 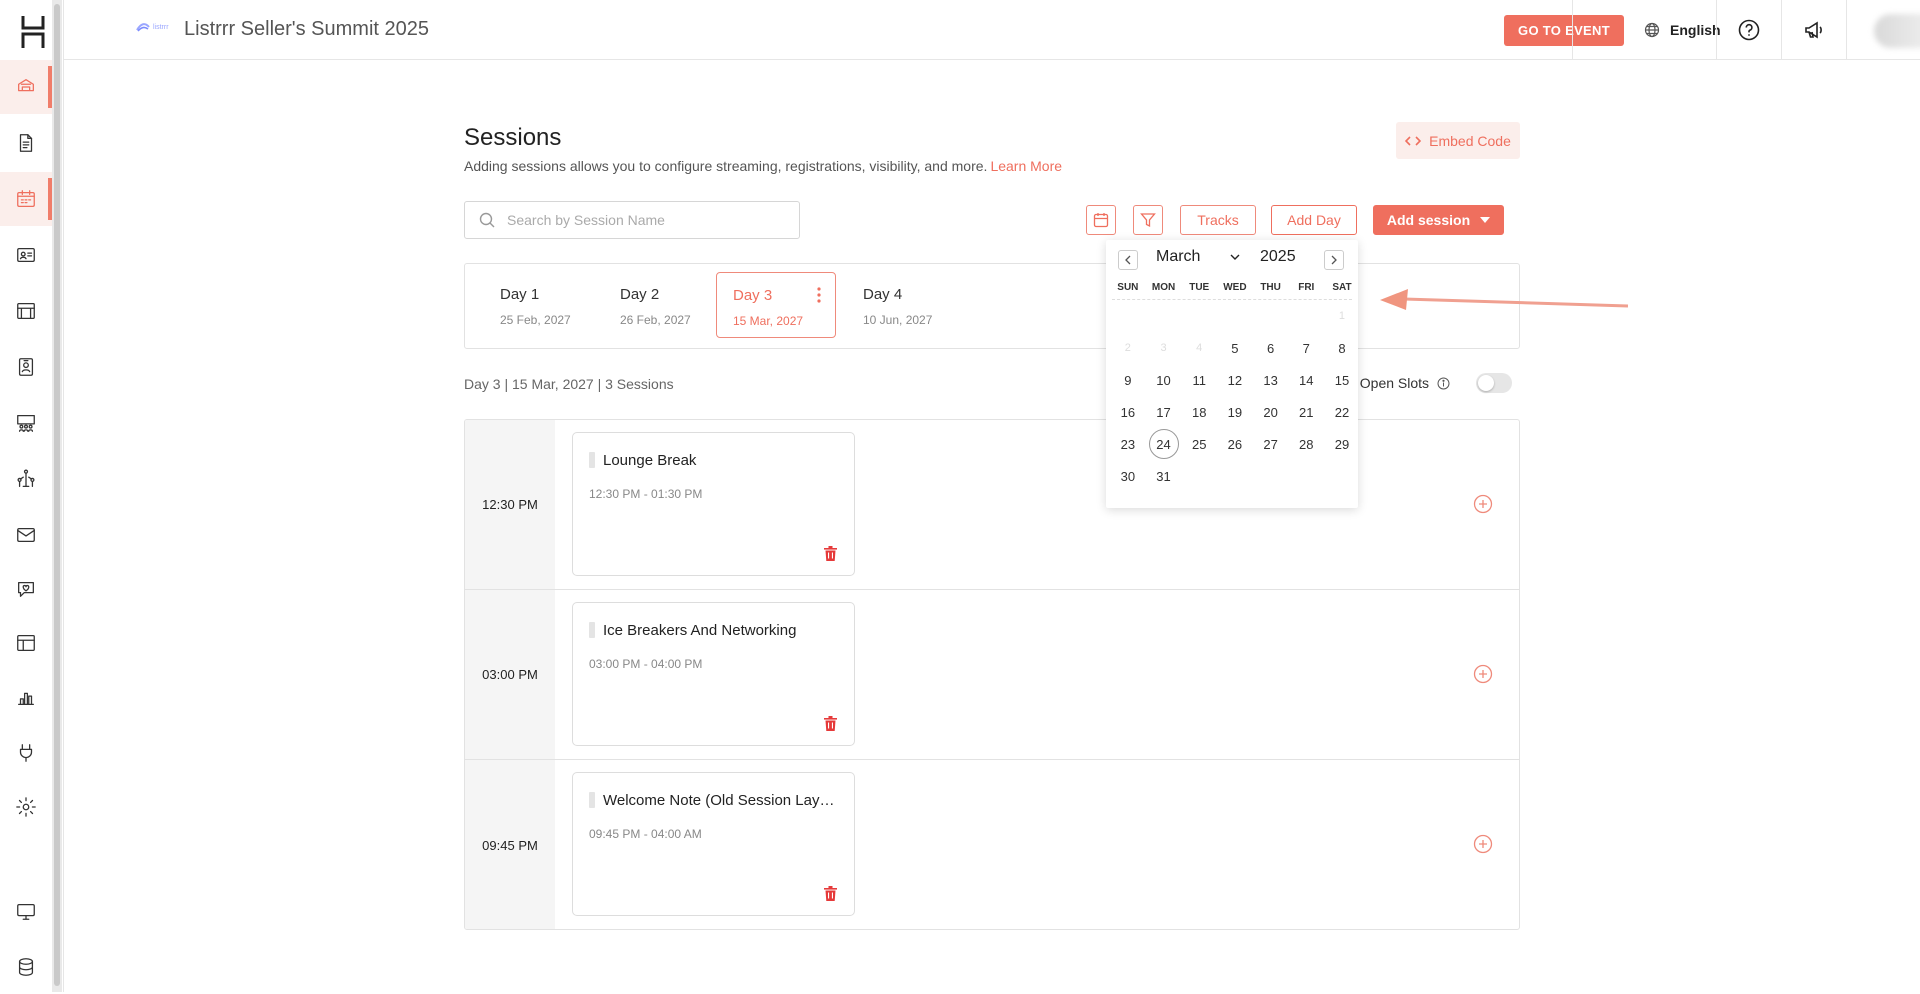 What do you see at coordinates (1198, 257) in the screenshot?
I see `month-select: March` at bounding box center [1198, 257].